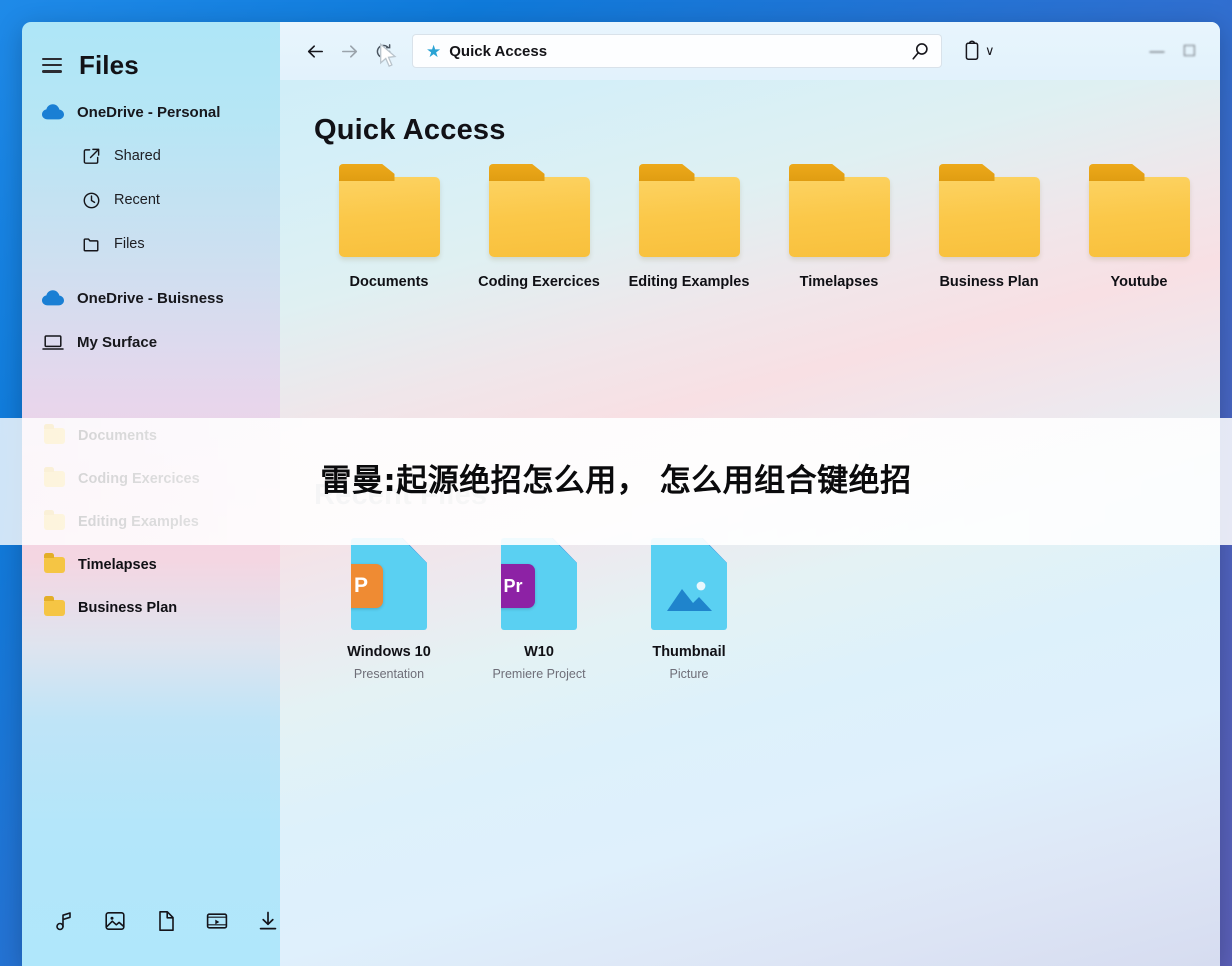 Image resolution: width=1232 pixels, height=966 pixels. I want to click on sidebar-item-onedrive-personal: OneDrive - Personal, so click(151, 112).